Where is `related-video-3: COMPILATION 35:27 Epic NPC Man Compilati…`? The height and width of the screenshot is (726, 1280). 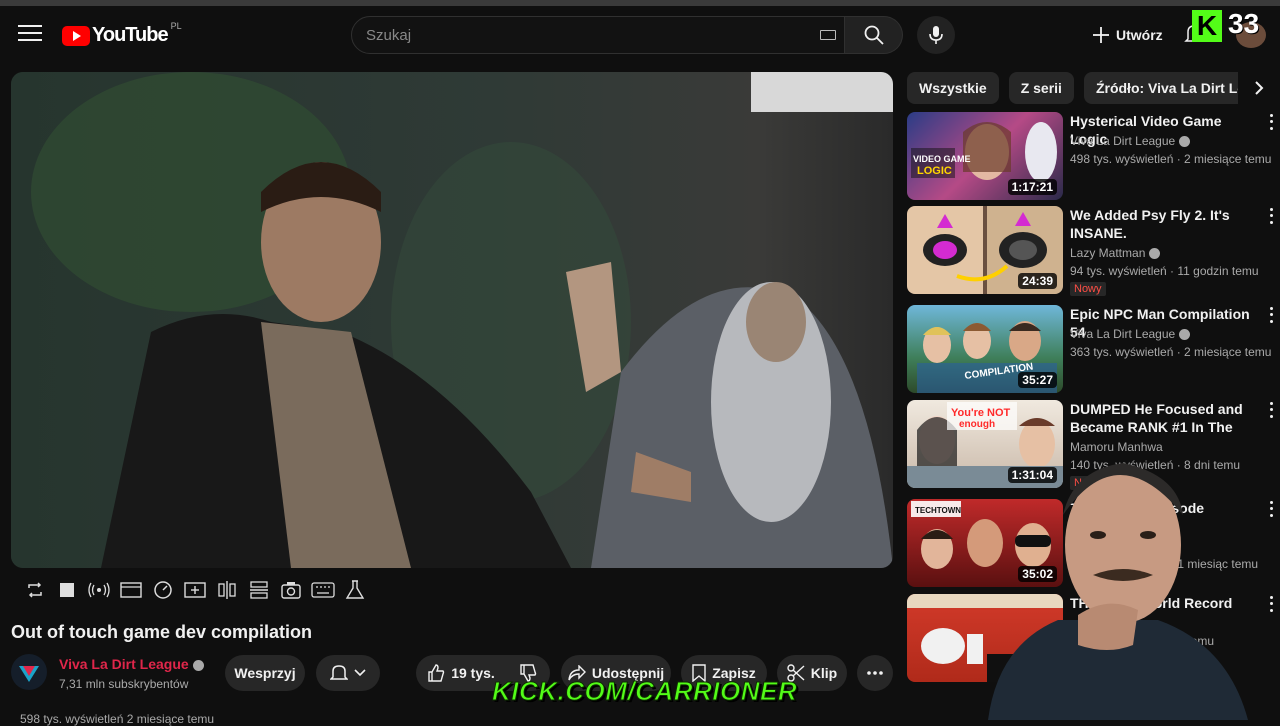
related-video-3: COMPILATION 35:27 Epic NPC Man Compilati… is located at coordinates (1093, 349).